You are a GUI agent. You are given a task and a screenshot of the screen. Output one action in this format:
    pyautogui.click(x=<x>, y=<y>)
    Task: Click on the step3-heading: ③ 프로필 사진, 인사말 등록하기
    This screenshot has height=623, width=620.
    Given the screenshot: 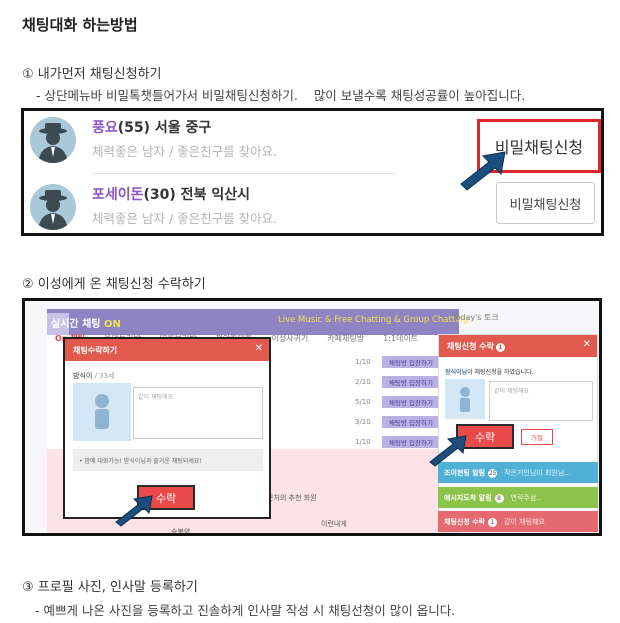 What is the action you would take?
    pyautogui.click(x=110, y=587)
    